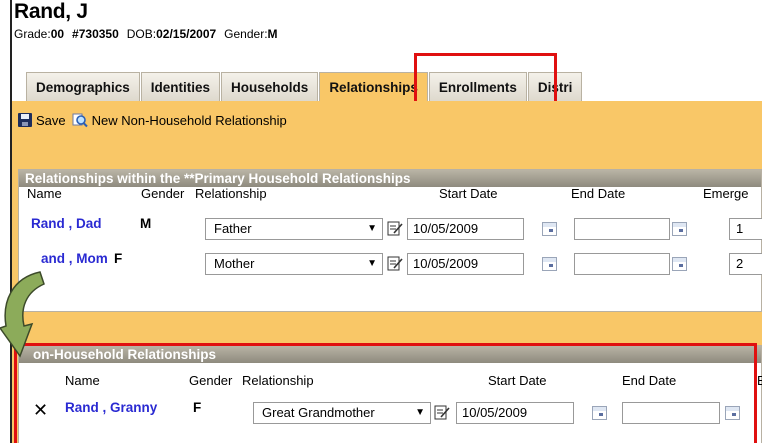  What do you see at coordinates (44, 193) in the screenshot?
I see `col-name: Name` at bounding box center [44, 193].